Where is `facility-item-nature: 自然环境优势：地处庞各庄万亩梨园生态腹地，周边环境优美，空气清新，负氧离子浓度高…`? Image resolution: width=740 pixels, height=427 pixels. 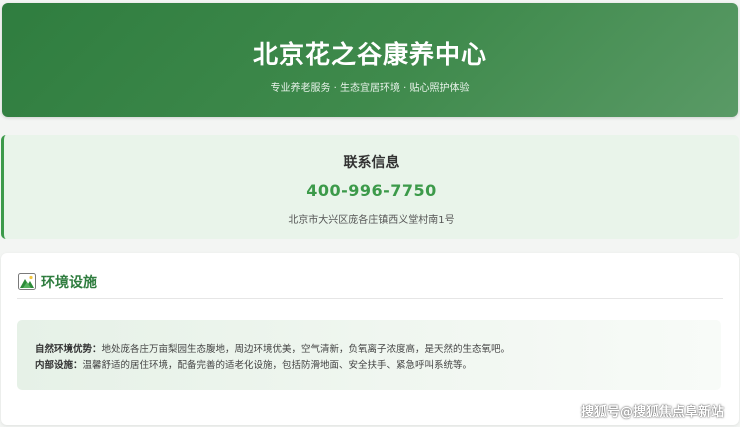
facility-item-nature: 自然环境优势：地处庞各庄万亩梨园生态腹地，周边环境优美，空气清新，负氧离子浓度高… is located at coordinates (272, 348).